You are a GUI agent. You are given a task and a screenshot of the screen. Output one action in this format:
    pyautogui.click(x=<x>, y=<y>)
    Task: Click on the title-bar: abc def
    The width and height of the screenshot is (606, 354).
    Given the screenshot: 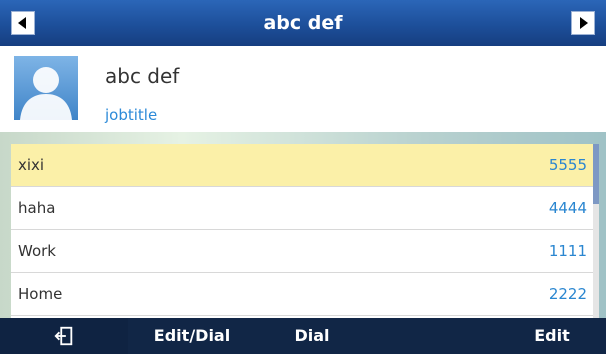 What is the action you would take?
    pyautogui.click(x=303, y=23)
    